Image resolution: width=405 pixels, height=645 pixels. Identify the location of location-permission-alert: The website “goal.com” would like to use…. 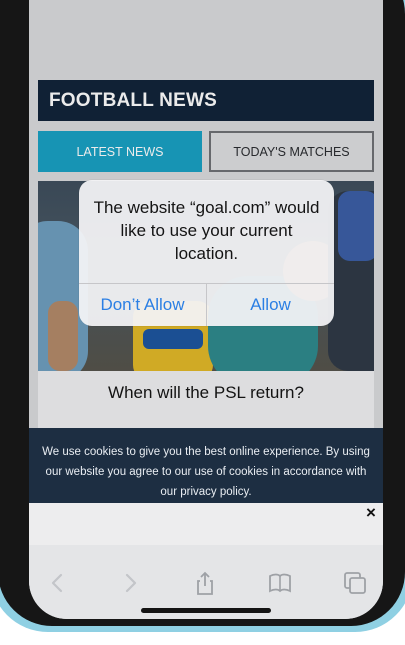
(206, 253).